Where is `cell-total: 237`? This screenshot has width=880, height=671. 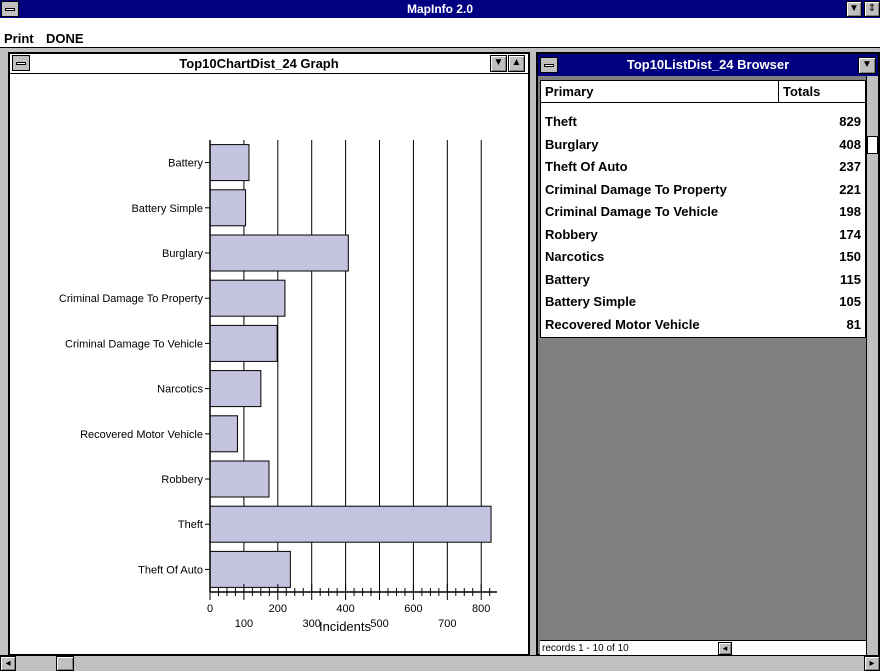
cell-total: 237 is located at coordinates (850, 166).